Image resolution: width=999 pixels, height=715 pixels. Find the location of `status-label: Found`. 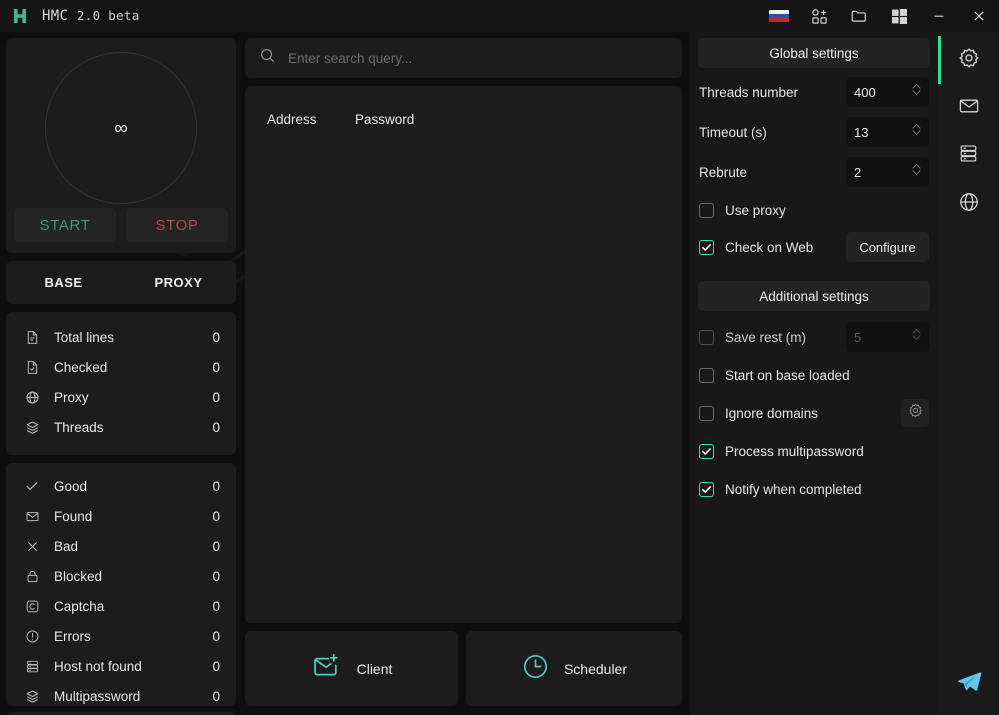

status-label: Found is located at coordinates (73, 516).